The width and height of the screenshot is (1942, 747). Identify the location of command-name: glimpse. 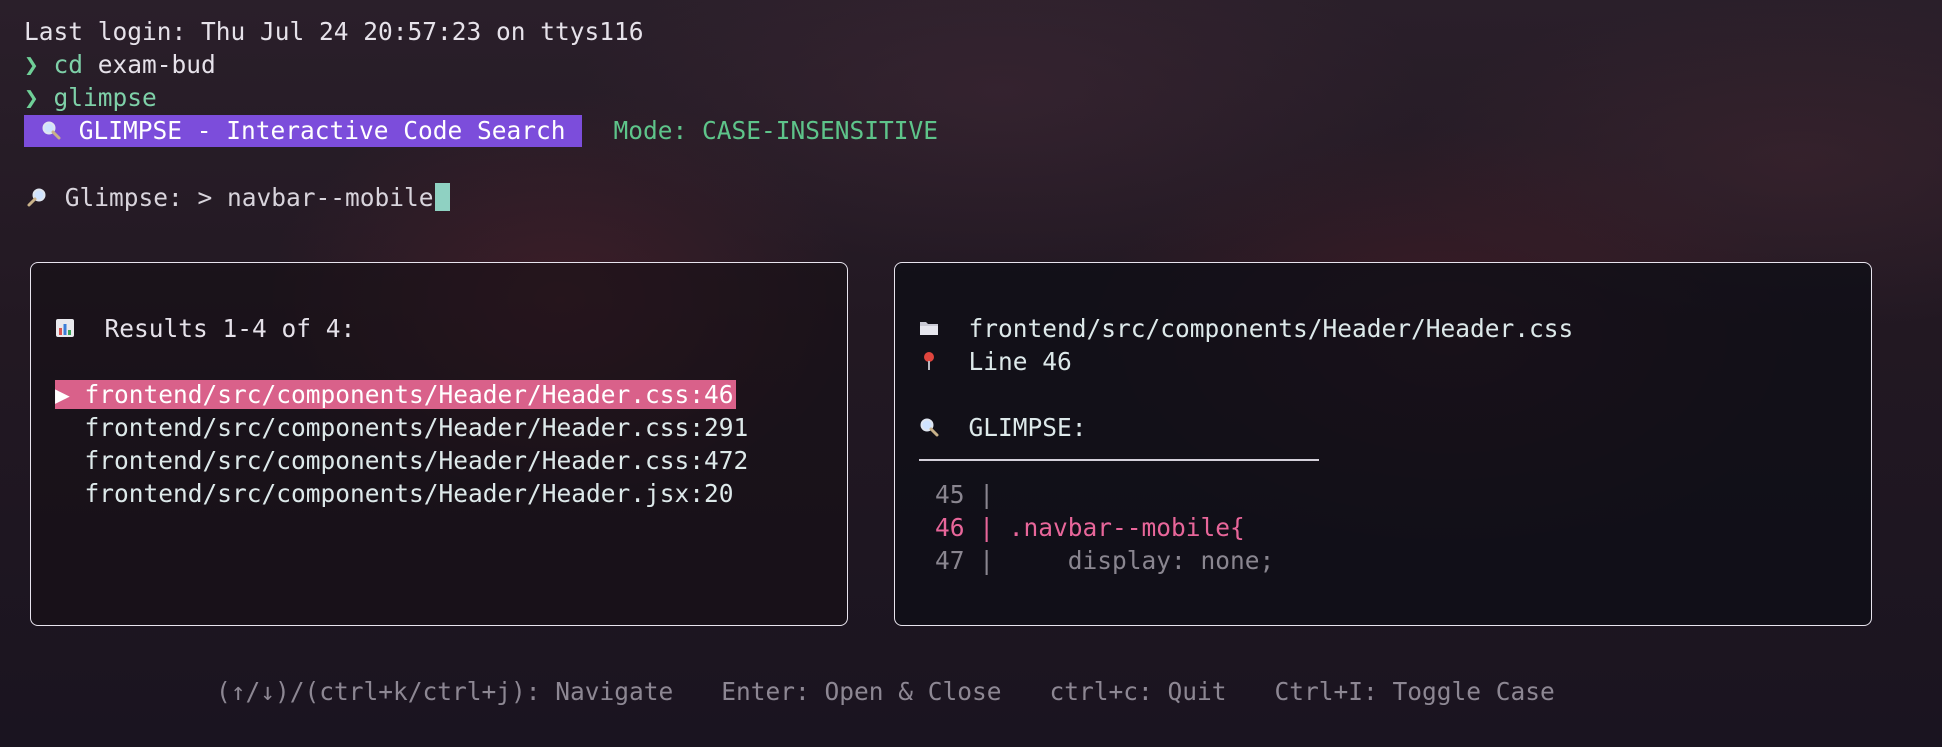
(105, 97).